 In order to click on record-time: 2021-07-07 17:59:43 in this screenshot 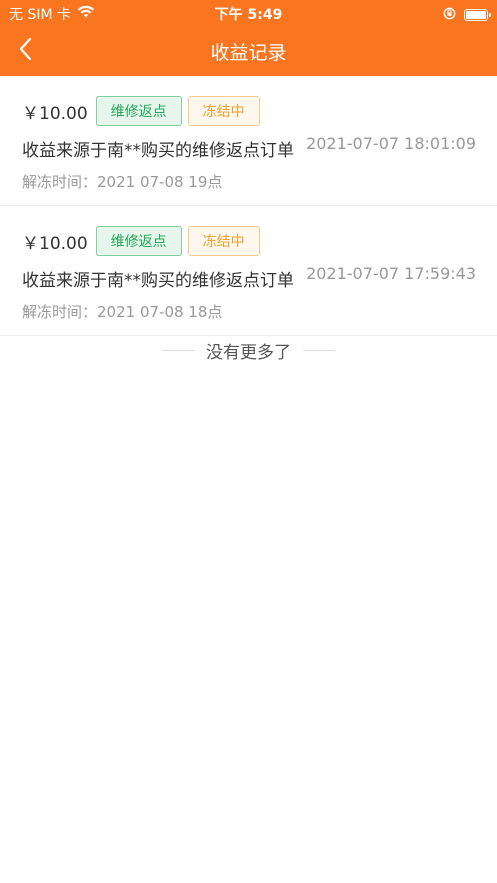, I will do `click(391, 273)`.